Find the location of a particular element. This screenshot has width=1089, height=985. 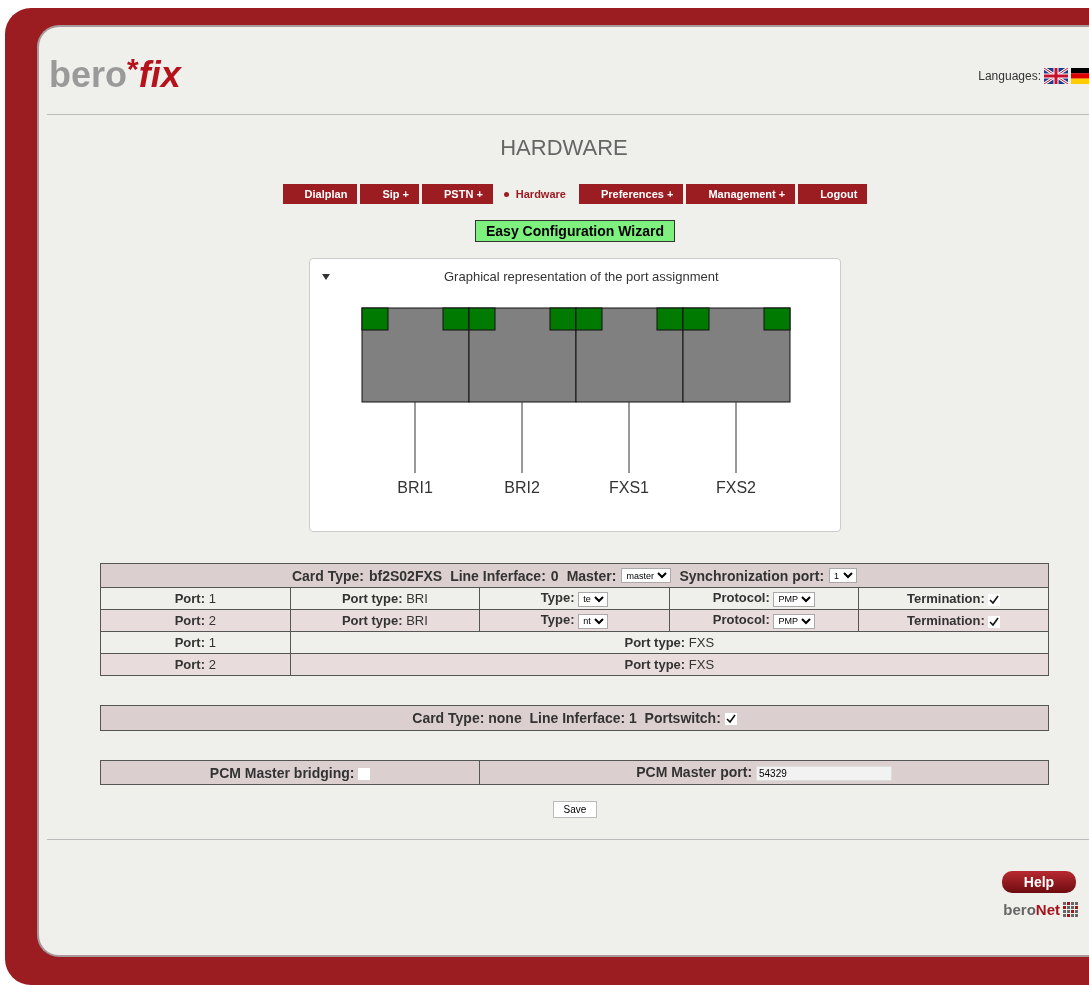

port-label: FXS2 is located at coordinates (736, 487).